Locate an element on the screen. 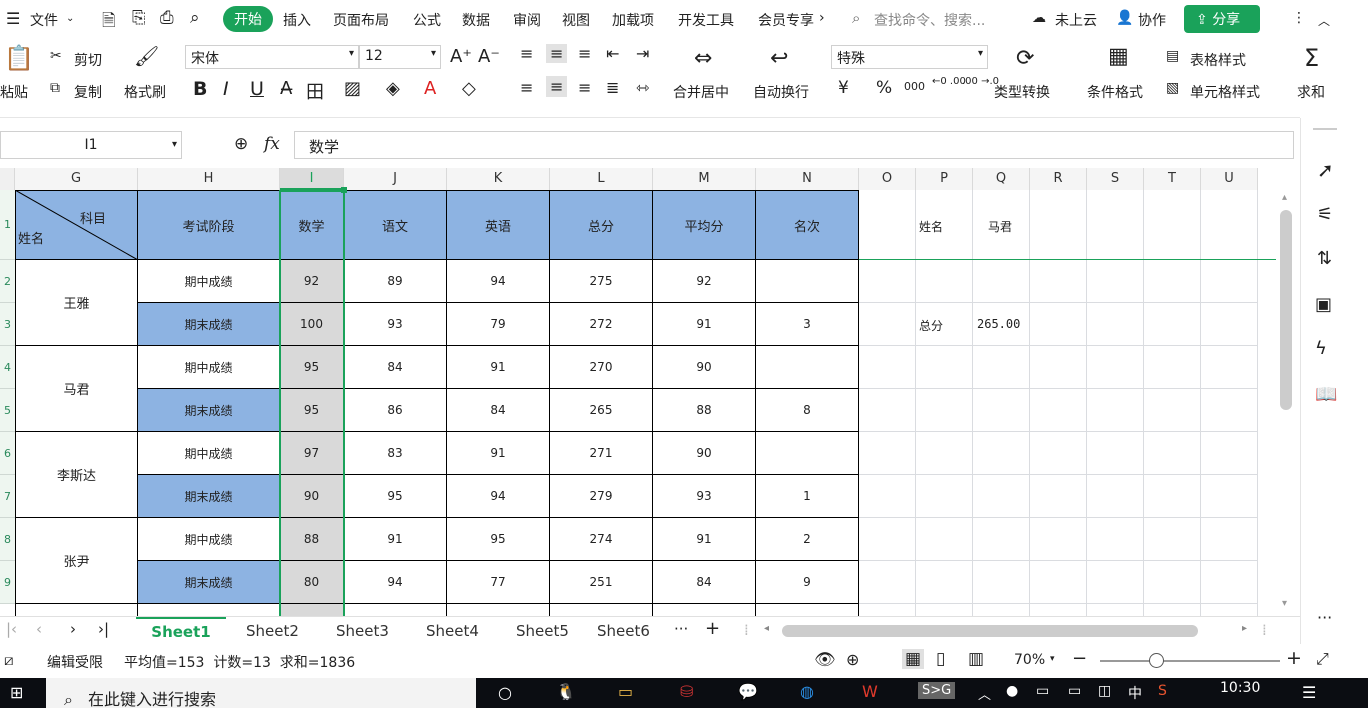 This screenshot has height=710, width=1368. bold-button: B is located at coordinates (200, 89).